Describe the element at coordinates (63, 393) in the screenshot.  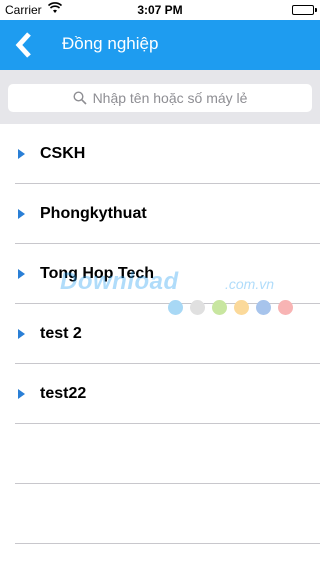
I see `list-item-label: test22` at that location.